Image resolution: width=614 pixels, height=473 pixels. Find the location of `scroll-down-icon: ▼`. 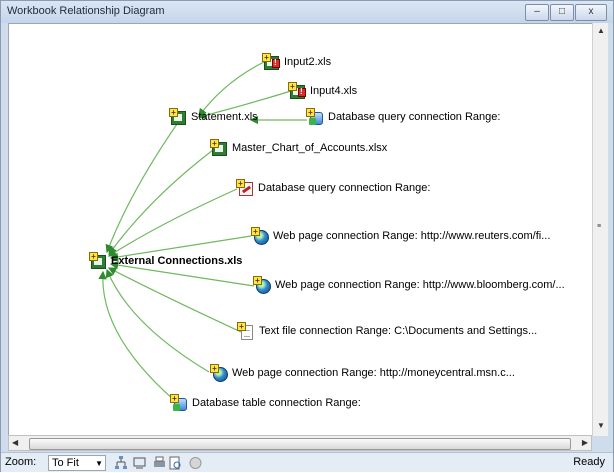

scroll-down-icon: ▼ is located at coordinates (601, 425).